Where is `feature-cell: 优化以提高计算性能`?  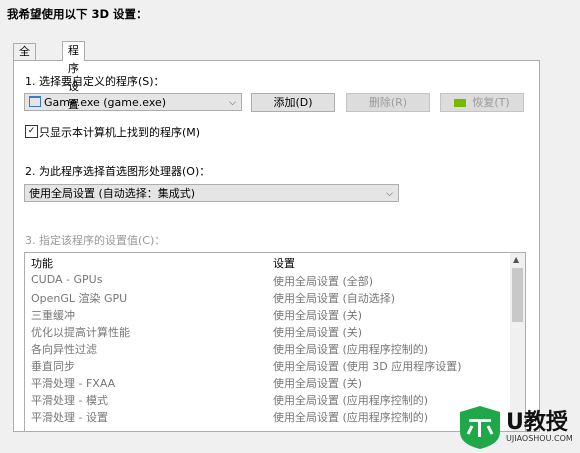
feature-cell: 优化以提高计算性能 is located at coordinates (80, 332).